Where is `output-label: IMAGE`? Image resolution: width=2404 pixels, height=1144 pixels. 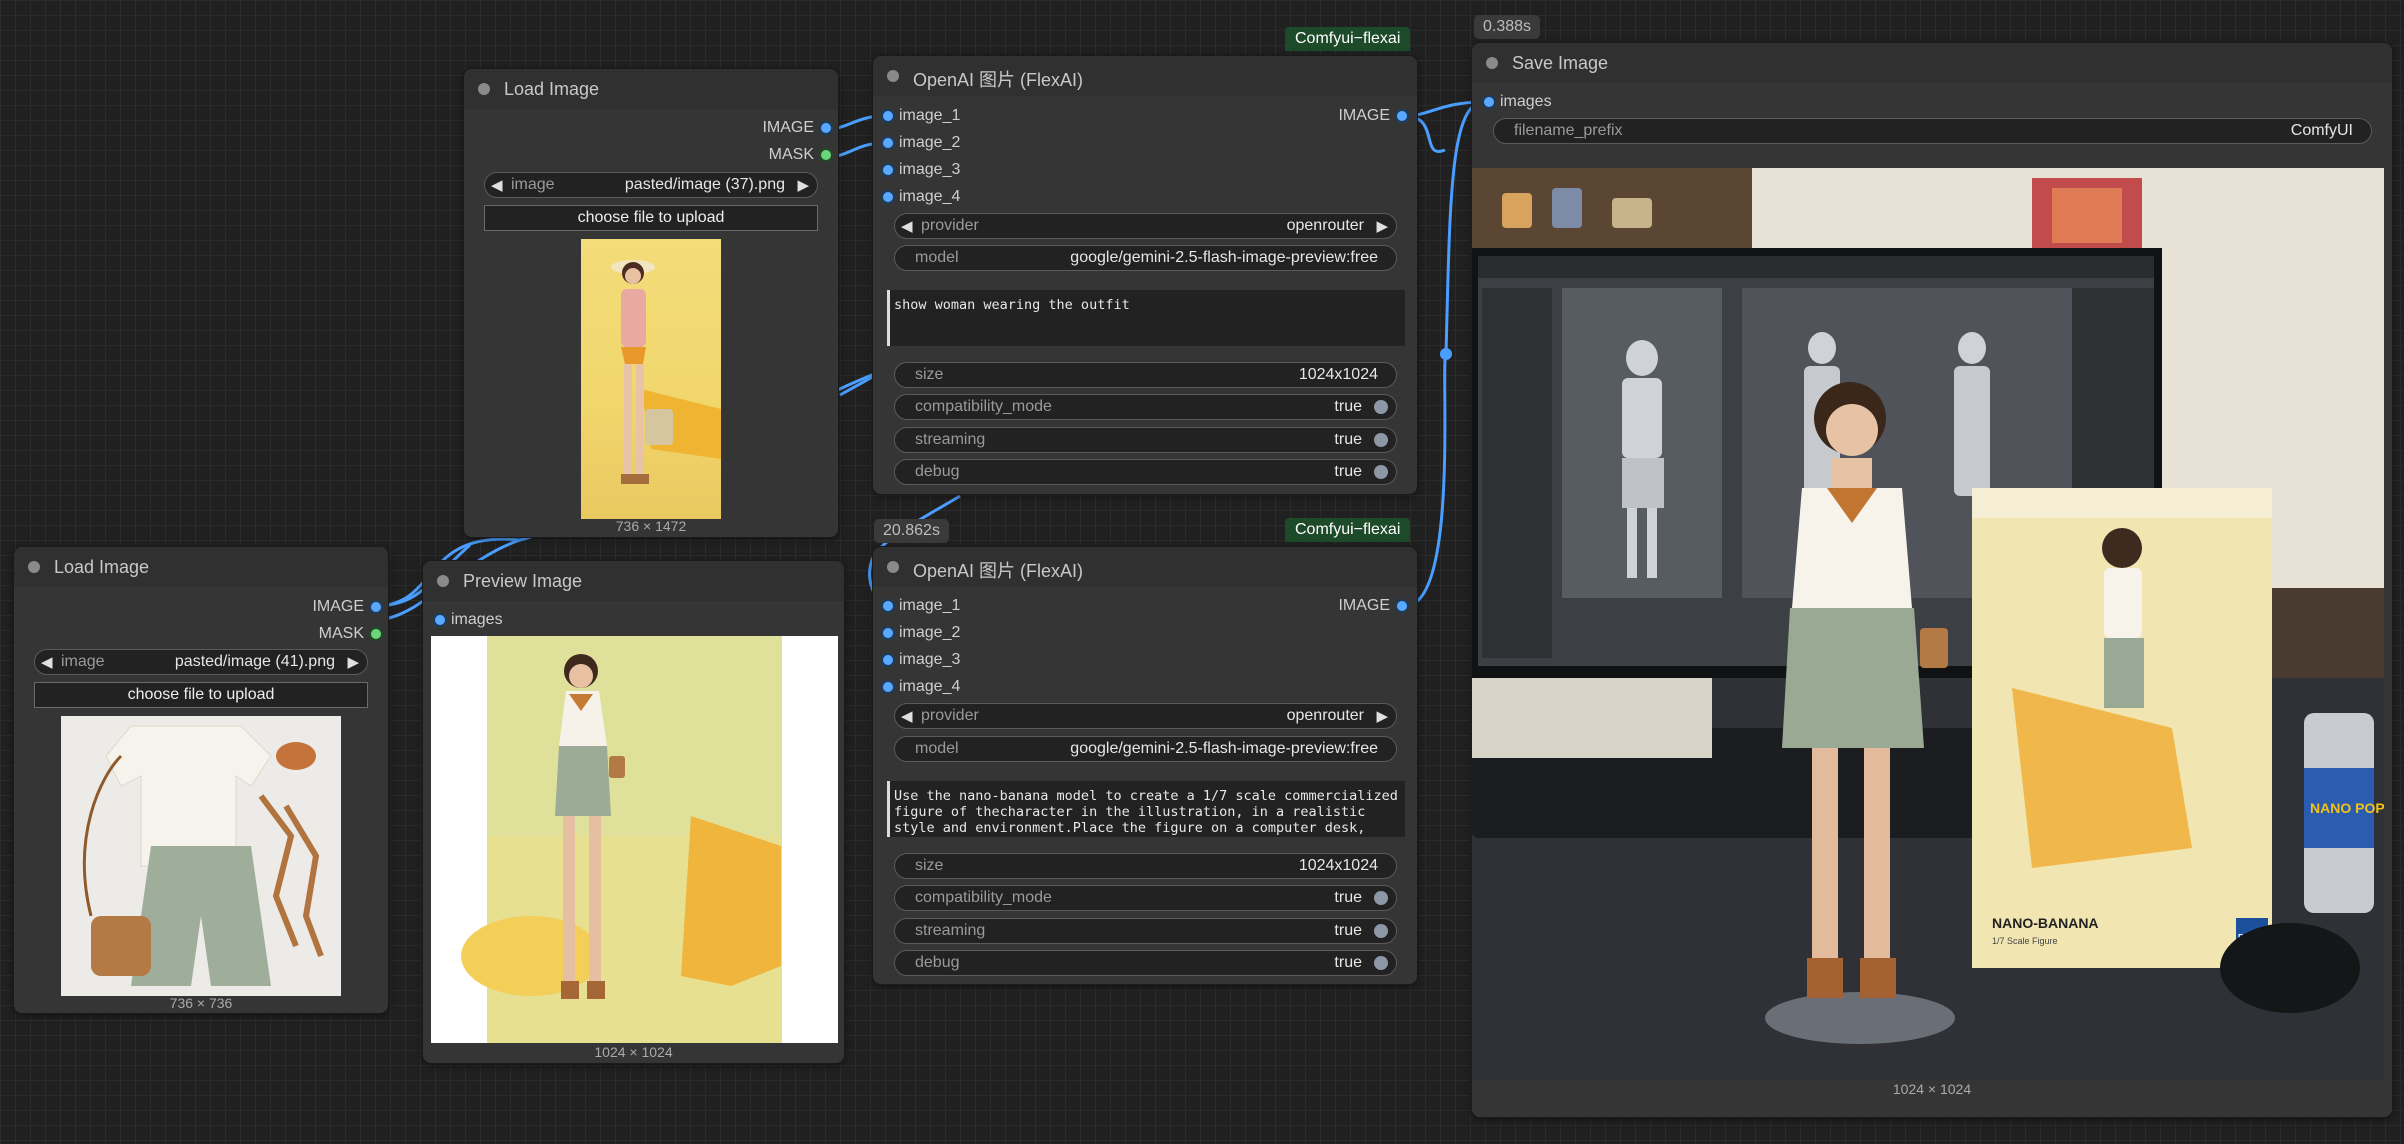
output-label: IMAGE is located at coordinates (1364, 605).